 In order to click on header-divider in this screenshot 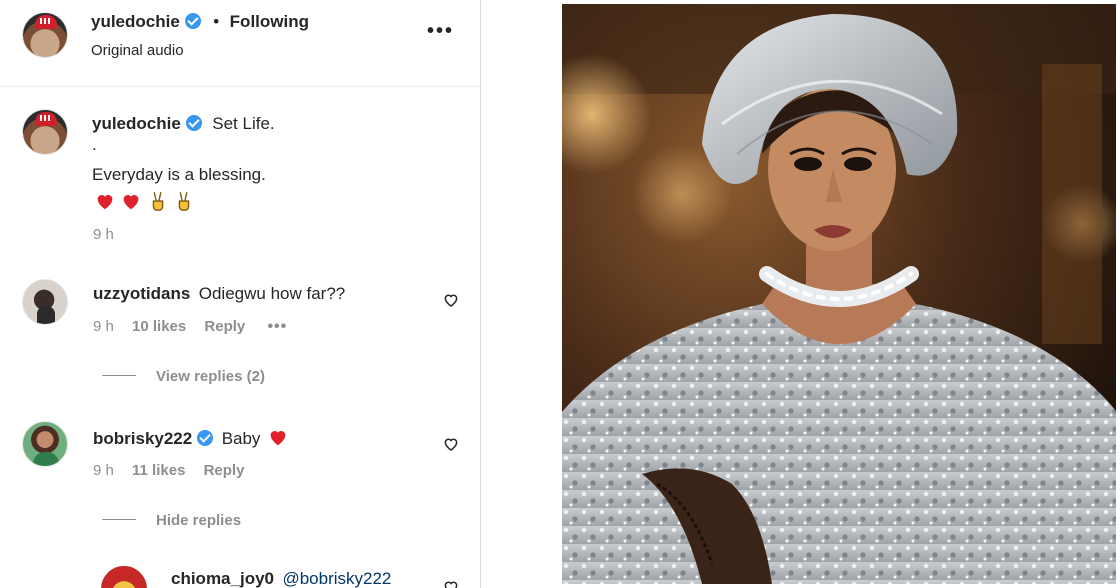, I will do `click(240, 86)`.